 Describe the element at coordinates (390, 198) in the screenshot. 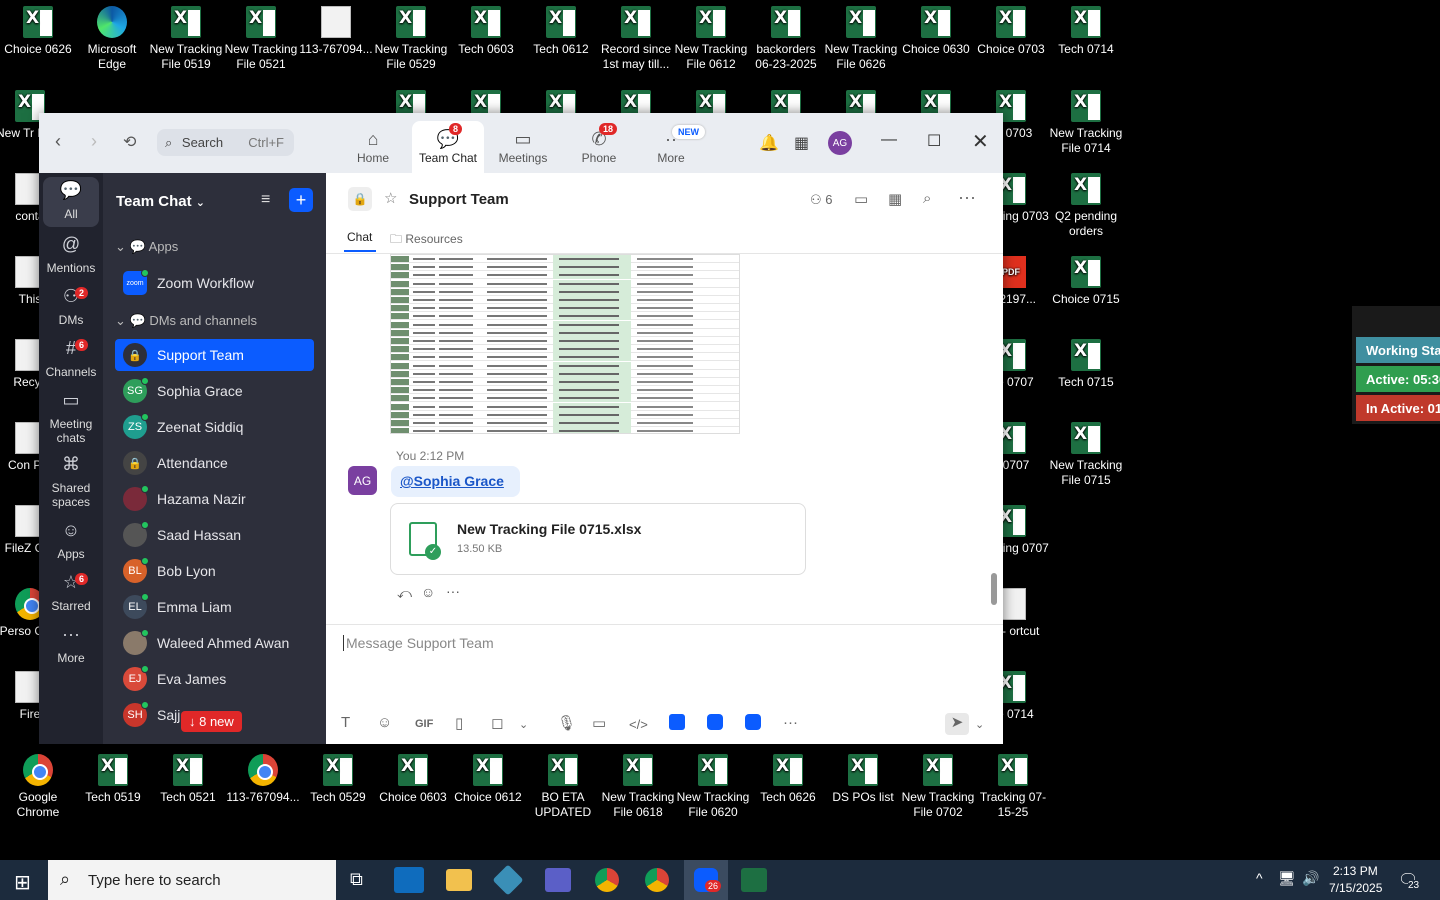

I see `star-icon: ☆` at that location.